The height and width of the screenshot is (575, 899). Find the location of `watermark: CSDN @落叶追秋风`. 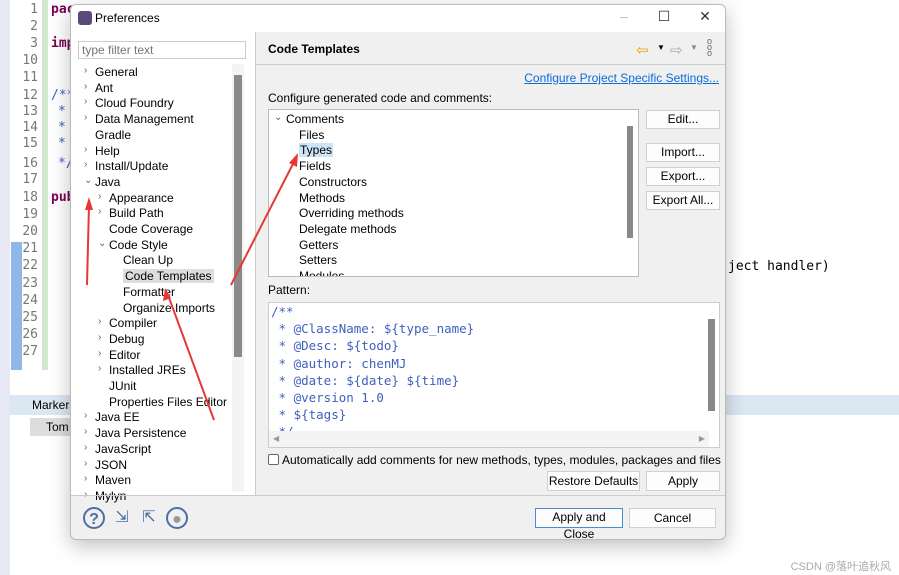

watermark: CSDN @落叶追秋风 is located at coordinates (840, 567).